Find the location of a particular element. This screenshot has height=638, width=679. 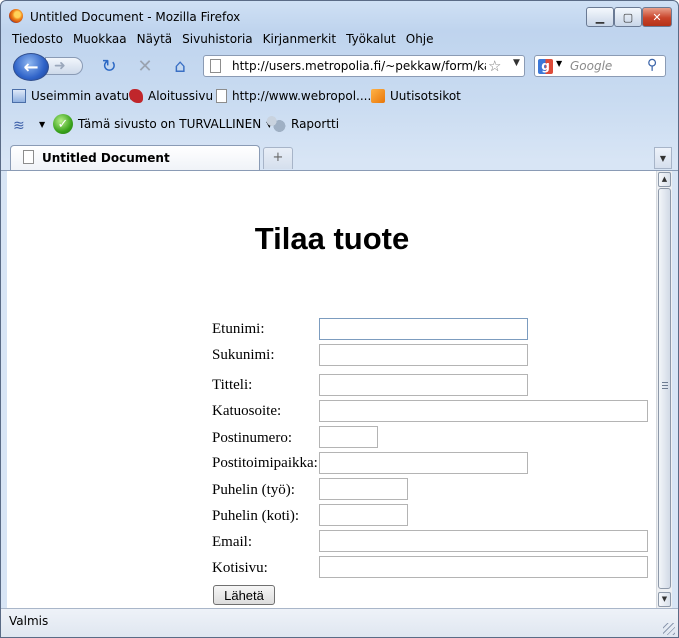

window-title: Untitled Document - Mozilla Firefox is located at coordinates (135, 17).